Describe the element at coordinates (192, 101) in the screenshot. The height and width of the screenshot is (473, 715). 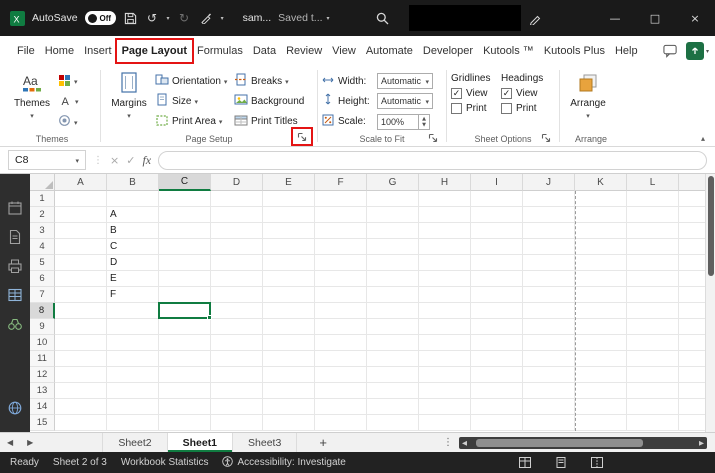
I see `size-button: Size` at that location.